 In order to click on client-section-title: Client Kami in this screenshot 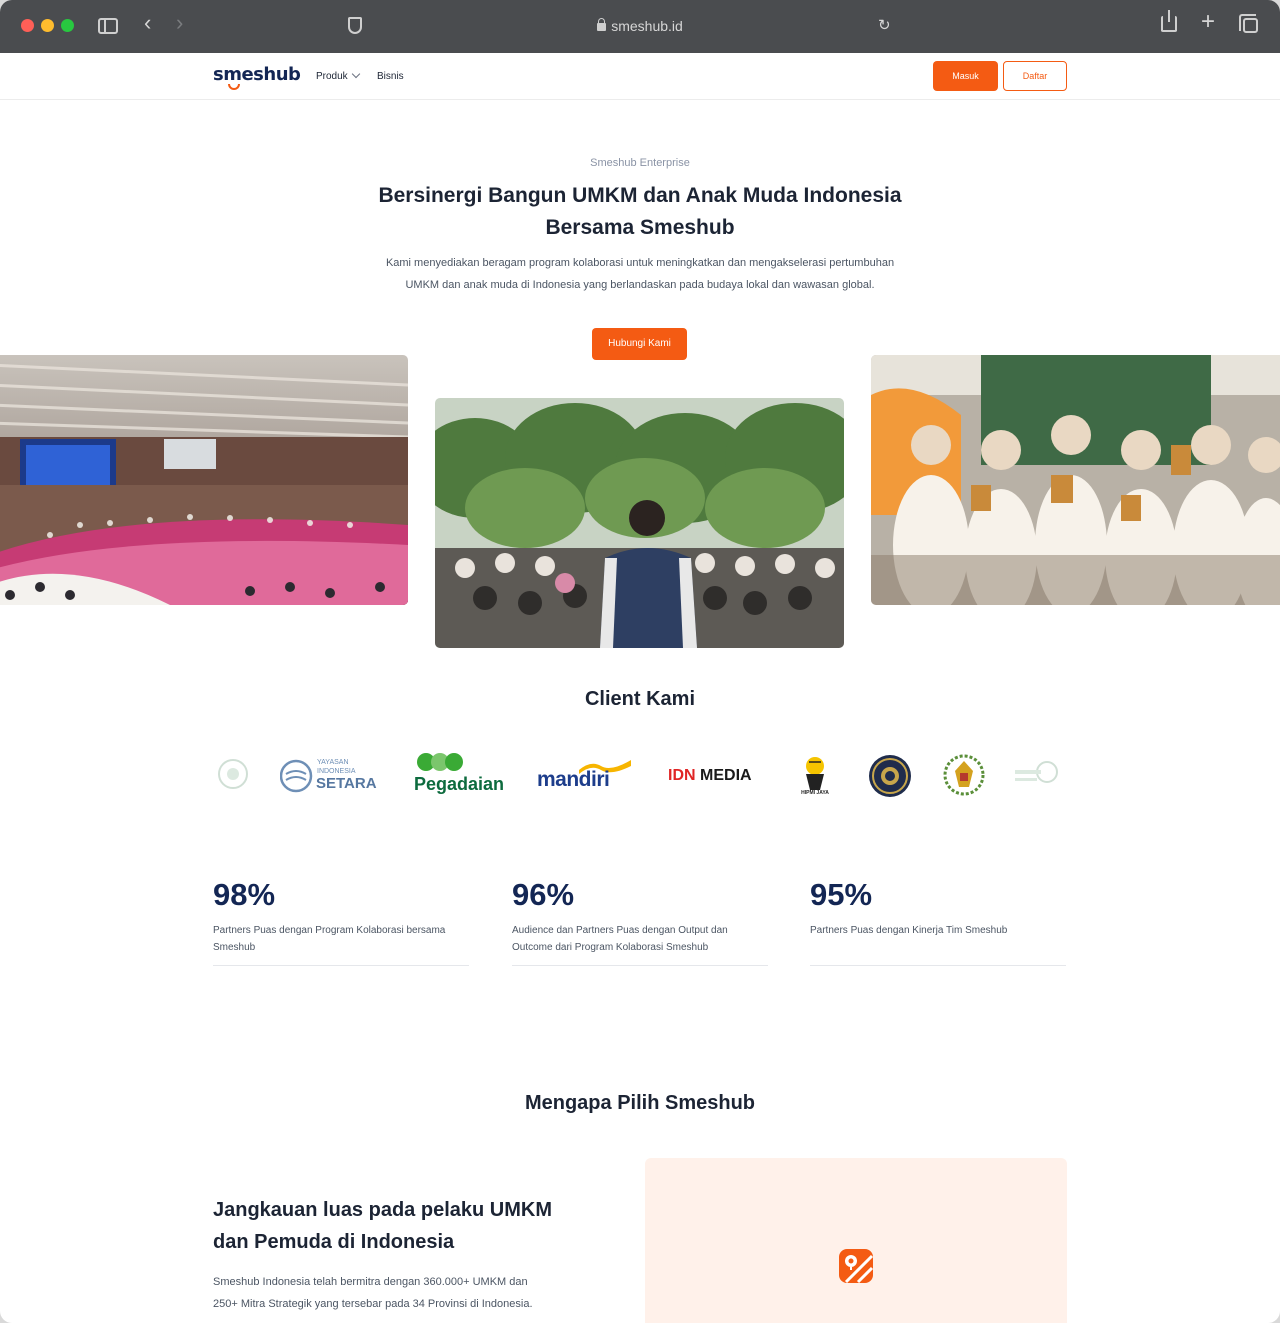, I will do `click(640, 699)`.